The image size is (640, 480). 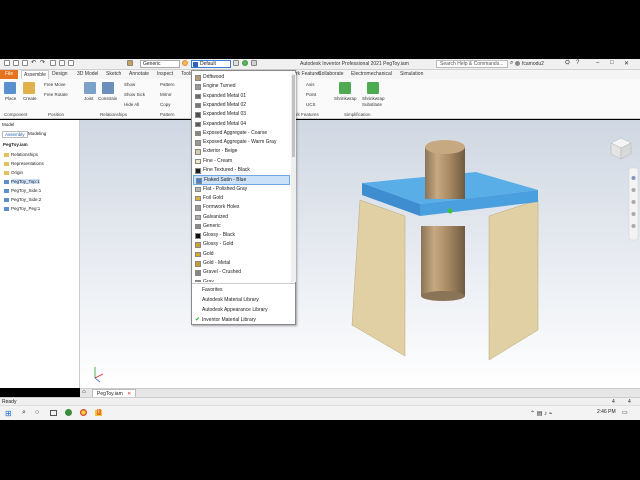 I want to click on appearance-option: Flat - Polished Gray, so click(x=241, y=189).